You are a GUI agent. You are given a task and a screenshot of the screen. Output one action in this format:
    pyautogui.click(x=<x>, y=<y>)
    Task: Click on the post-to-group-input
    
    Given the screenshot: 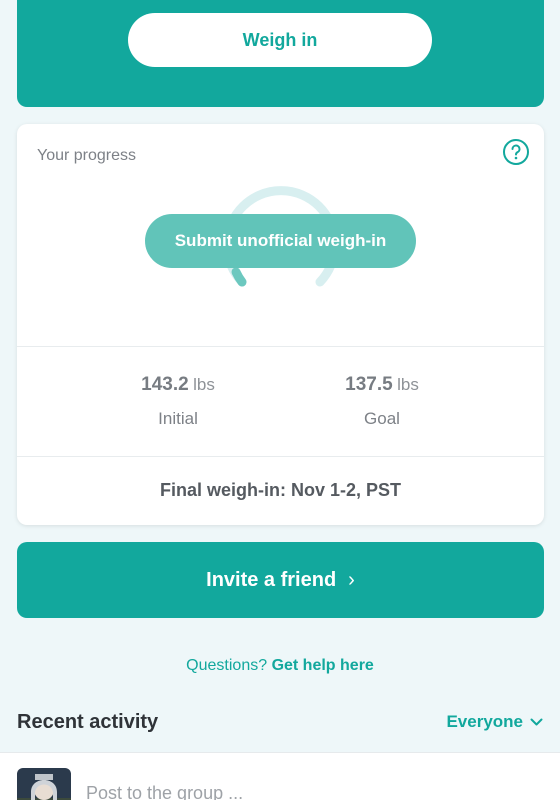 What is the action you would take?
    pyautogui.click(x=306, y=791)
    